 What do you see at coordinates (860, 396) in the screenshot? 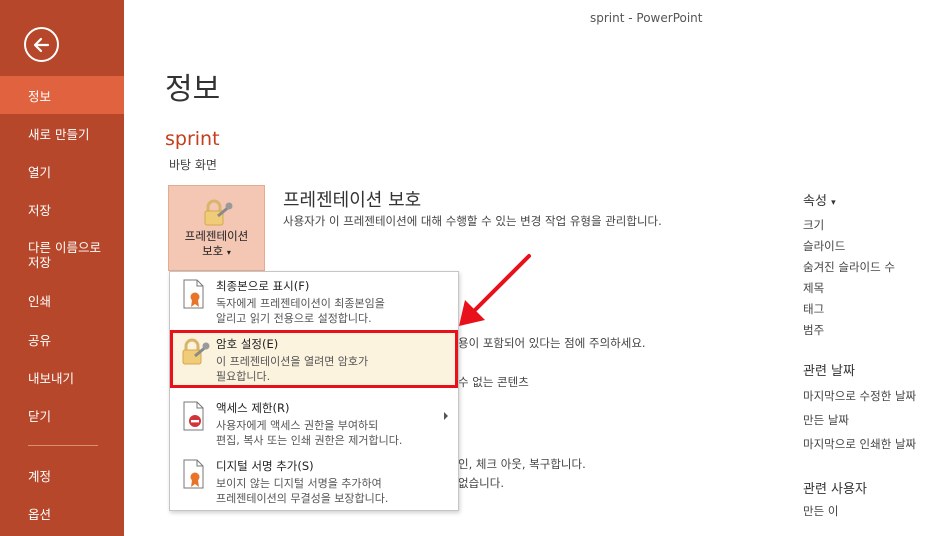
I see `date-label: 마지막으로 수정한 날짜` at bounding box center [860, 396].